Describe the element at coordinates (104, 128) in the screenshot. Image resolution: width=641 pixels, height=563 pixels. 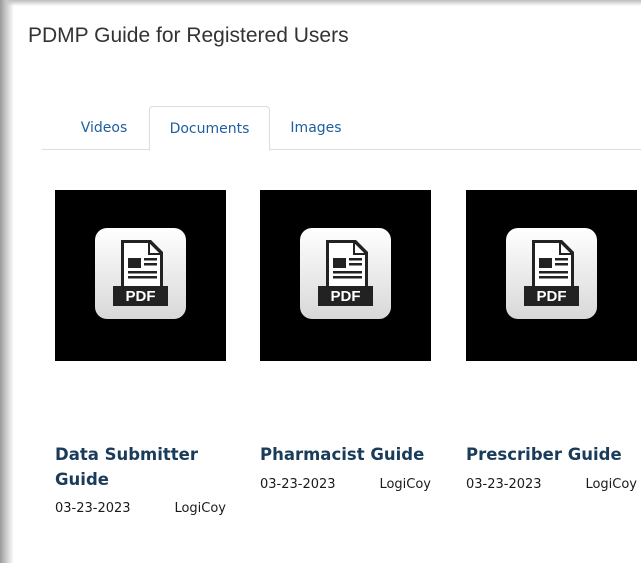
I see `tab-videos: Videos` at that location.